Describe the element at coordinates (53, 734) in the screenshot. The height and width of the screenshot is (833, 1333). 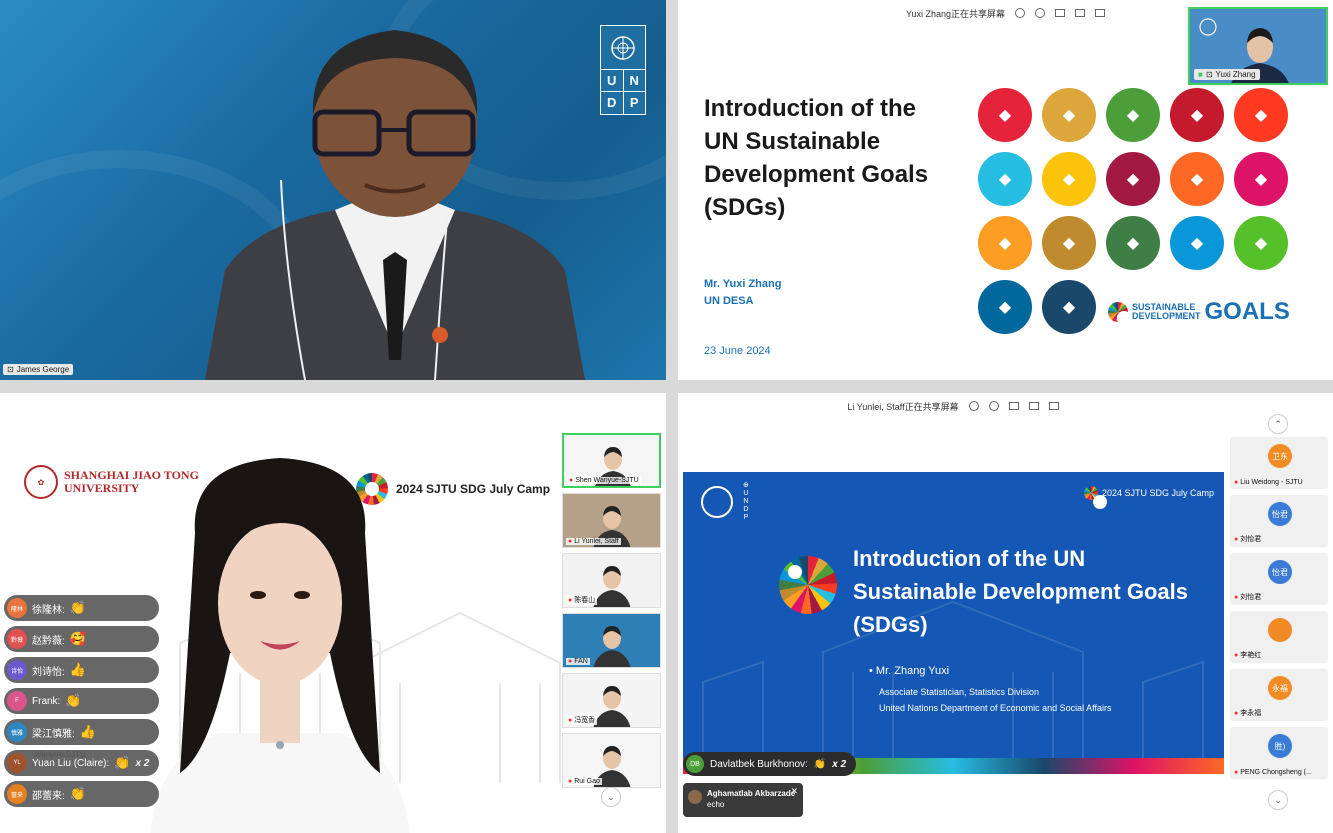
I see `reaction-name: 梁江慎雅:` at that location.